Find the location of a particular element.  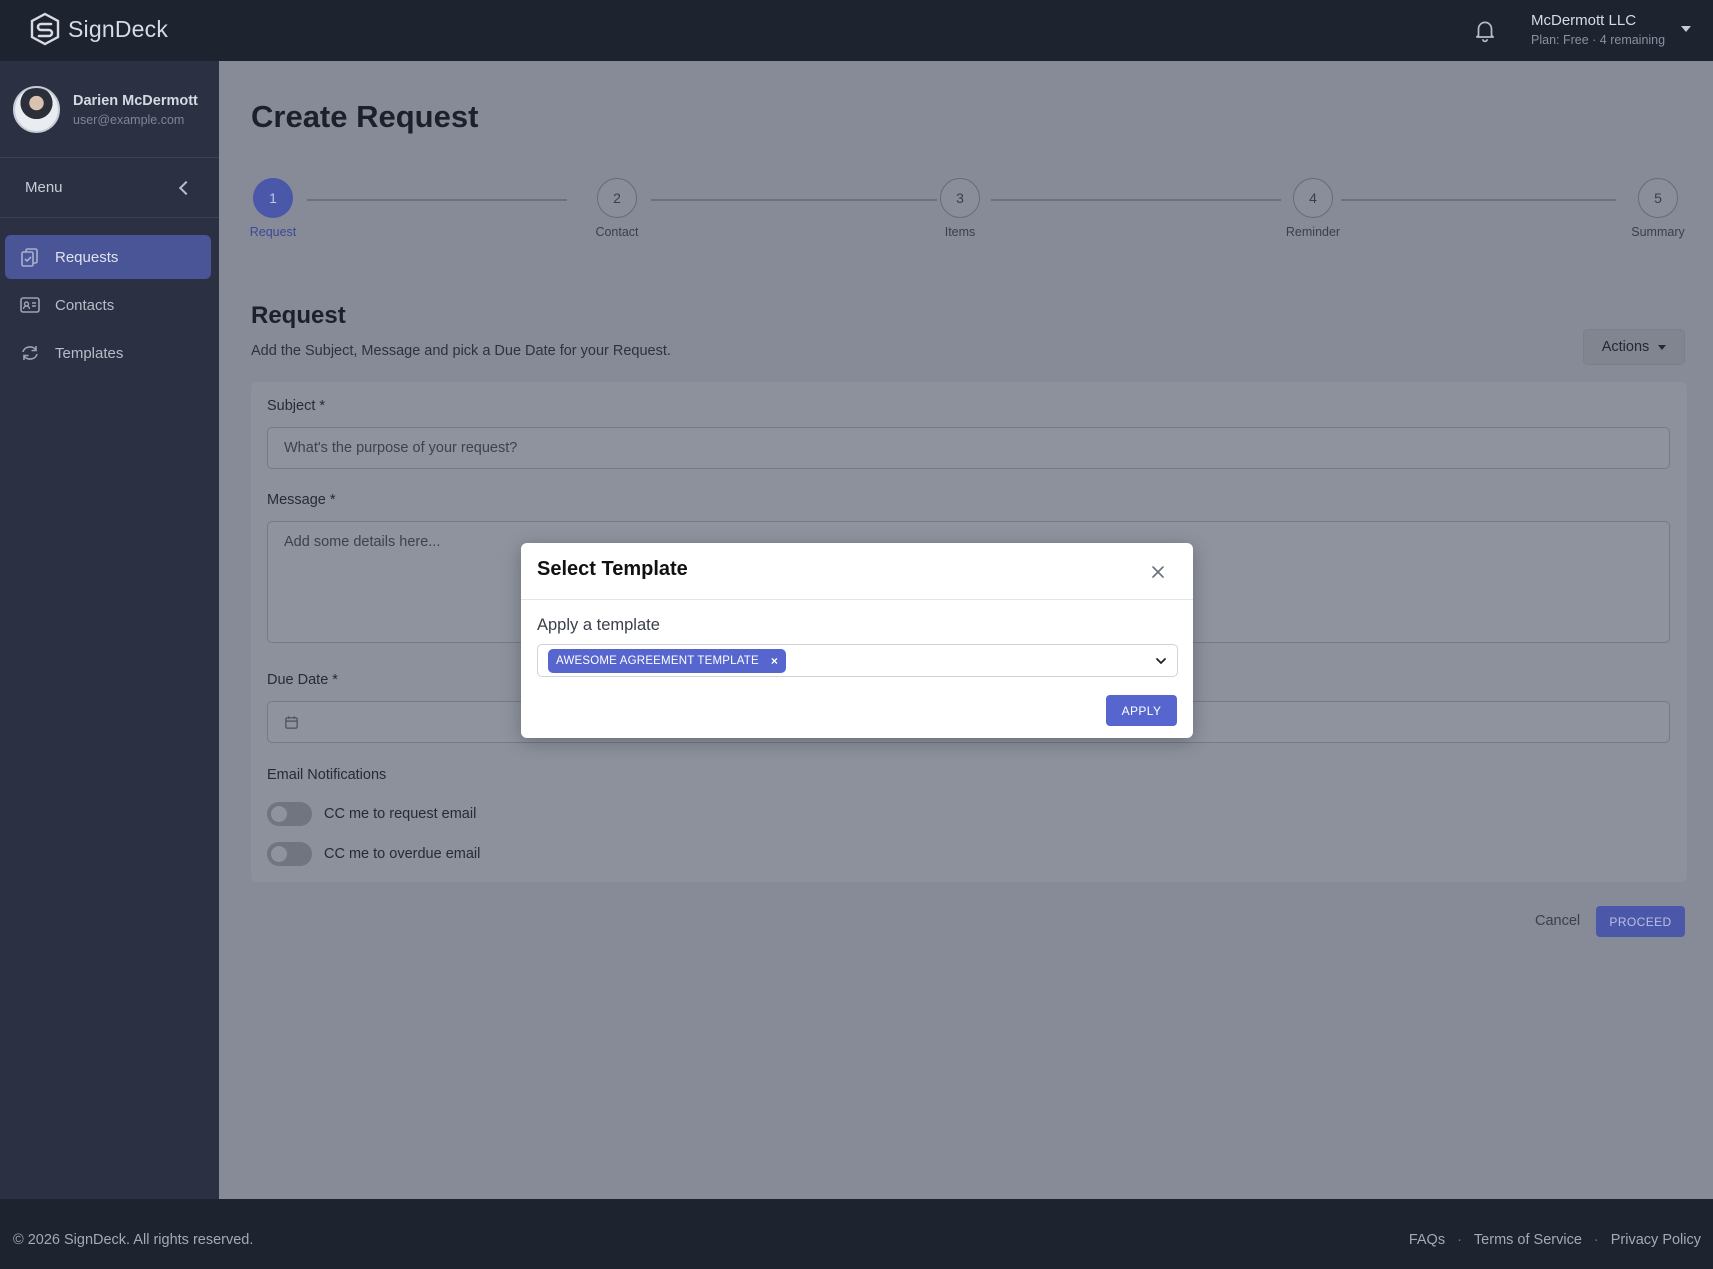

app-name: SignDeck is located at coordinates (118, 28).